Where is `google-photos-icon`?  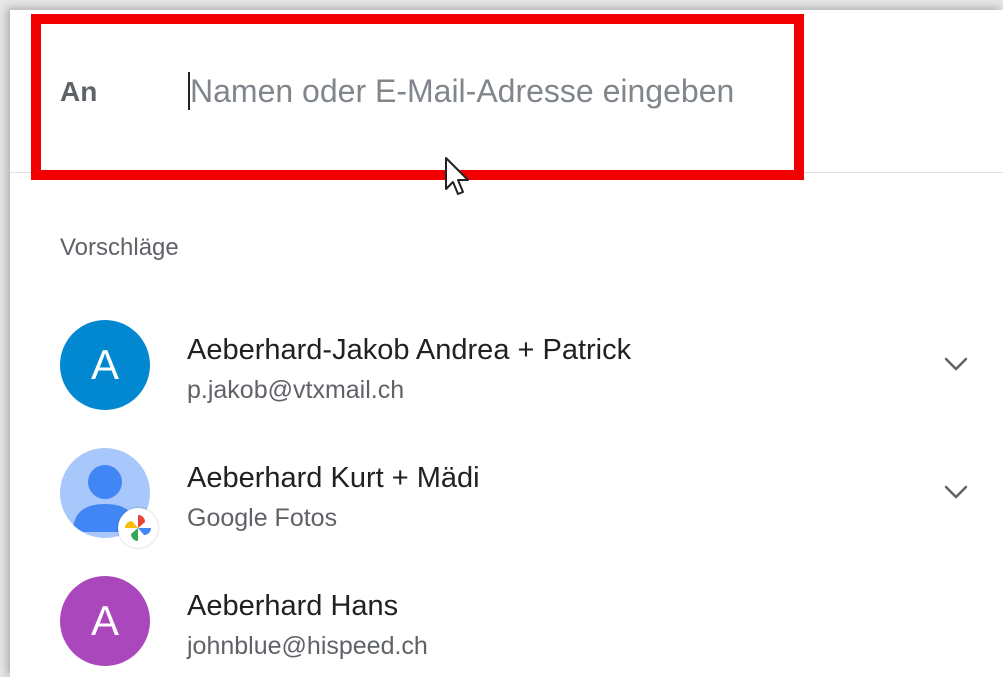 google-photos-icon is located at coordinates (138, 528).